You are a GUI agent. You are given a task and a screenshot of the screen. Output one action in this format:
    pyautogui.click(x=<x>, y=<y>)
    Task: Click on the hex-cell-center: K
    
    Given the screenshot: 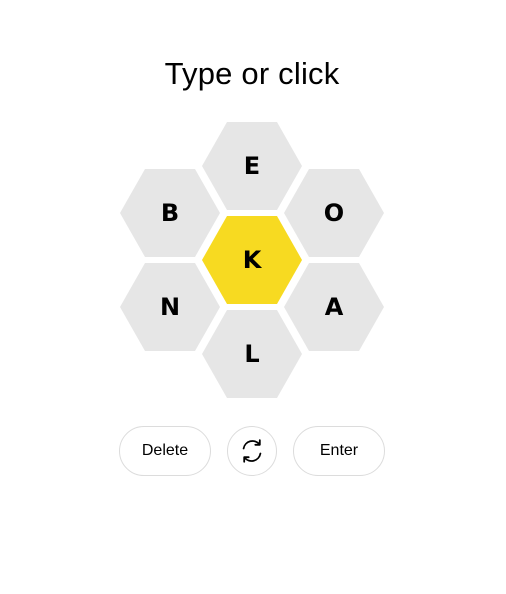 What is the action you would take?
    pyautogui.click(x=252, y=260)
    